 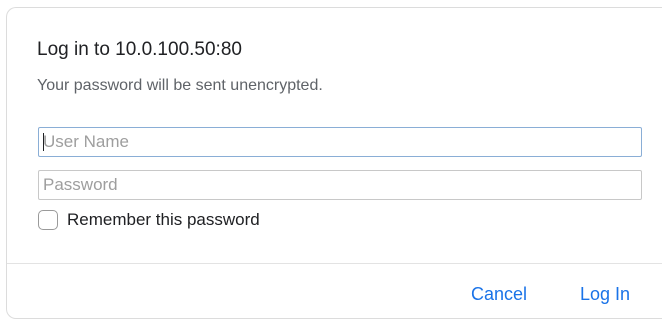 What do you see at coordinates (43, 142) in the screenshot?
I see `text-caret` at bounding box center [43, 142].